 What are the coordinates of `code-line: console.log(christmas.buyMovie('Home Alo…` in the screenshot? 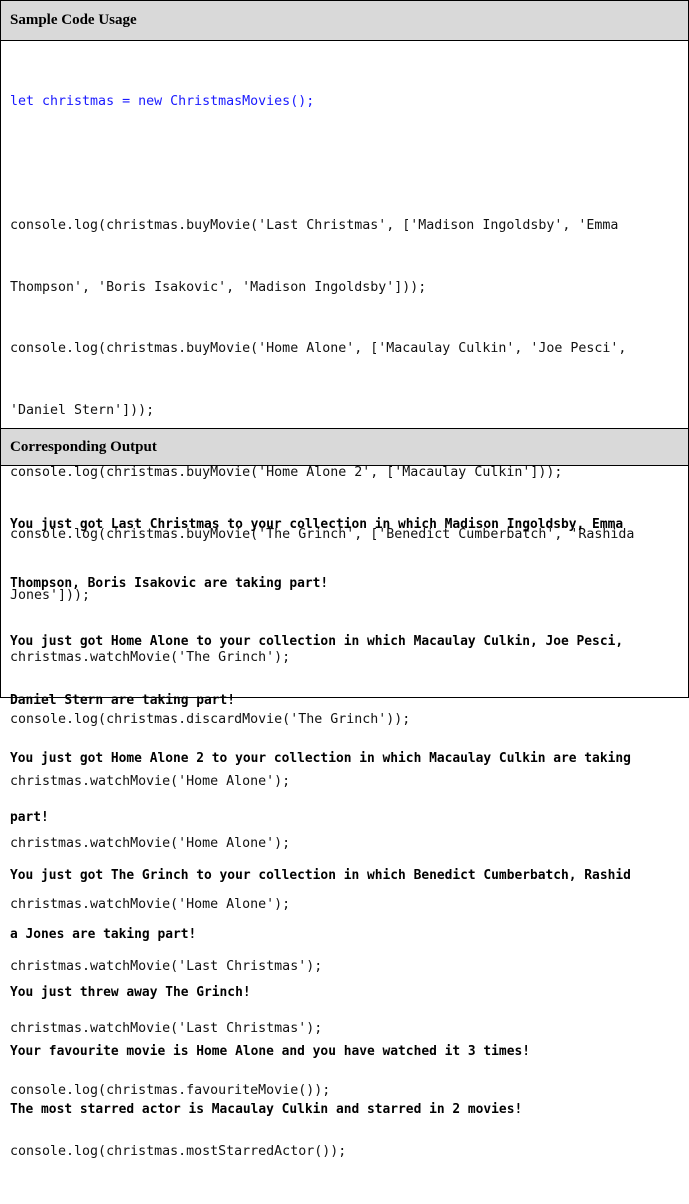 It's located at (318, 349).